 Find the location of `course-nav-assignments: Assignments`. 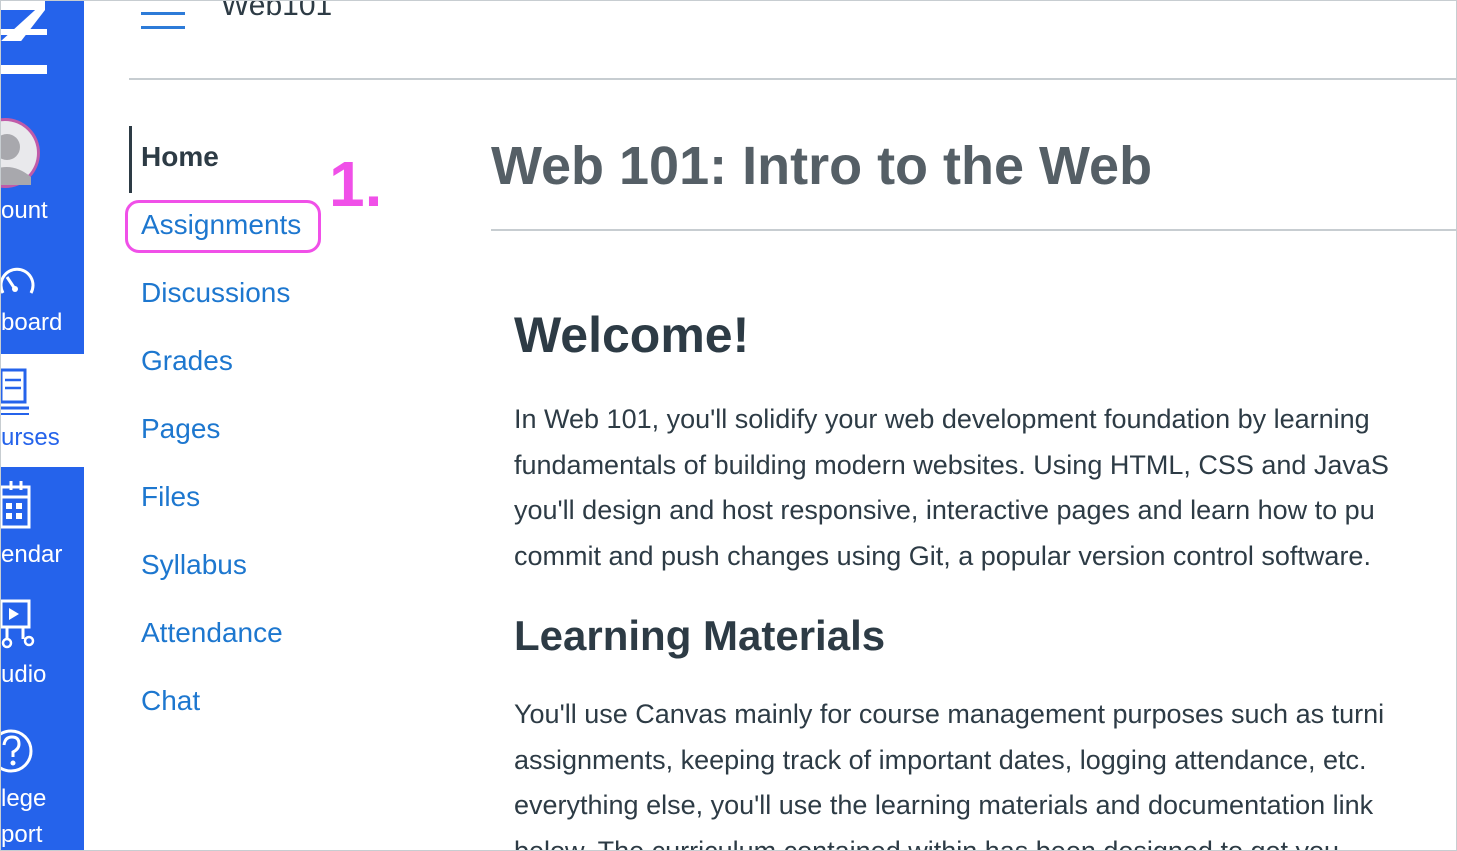

course-nav-assignments: Assignments is located at coordinates (221, 225).